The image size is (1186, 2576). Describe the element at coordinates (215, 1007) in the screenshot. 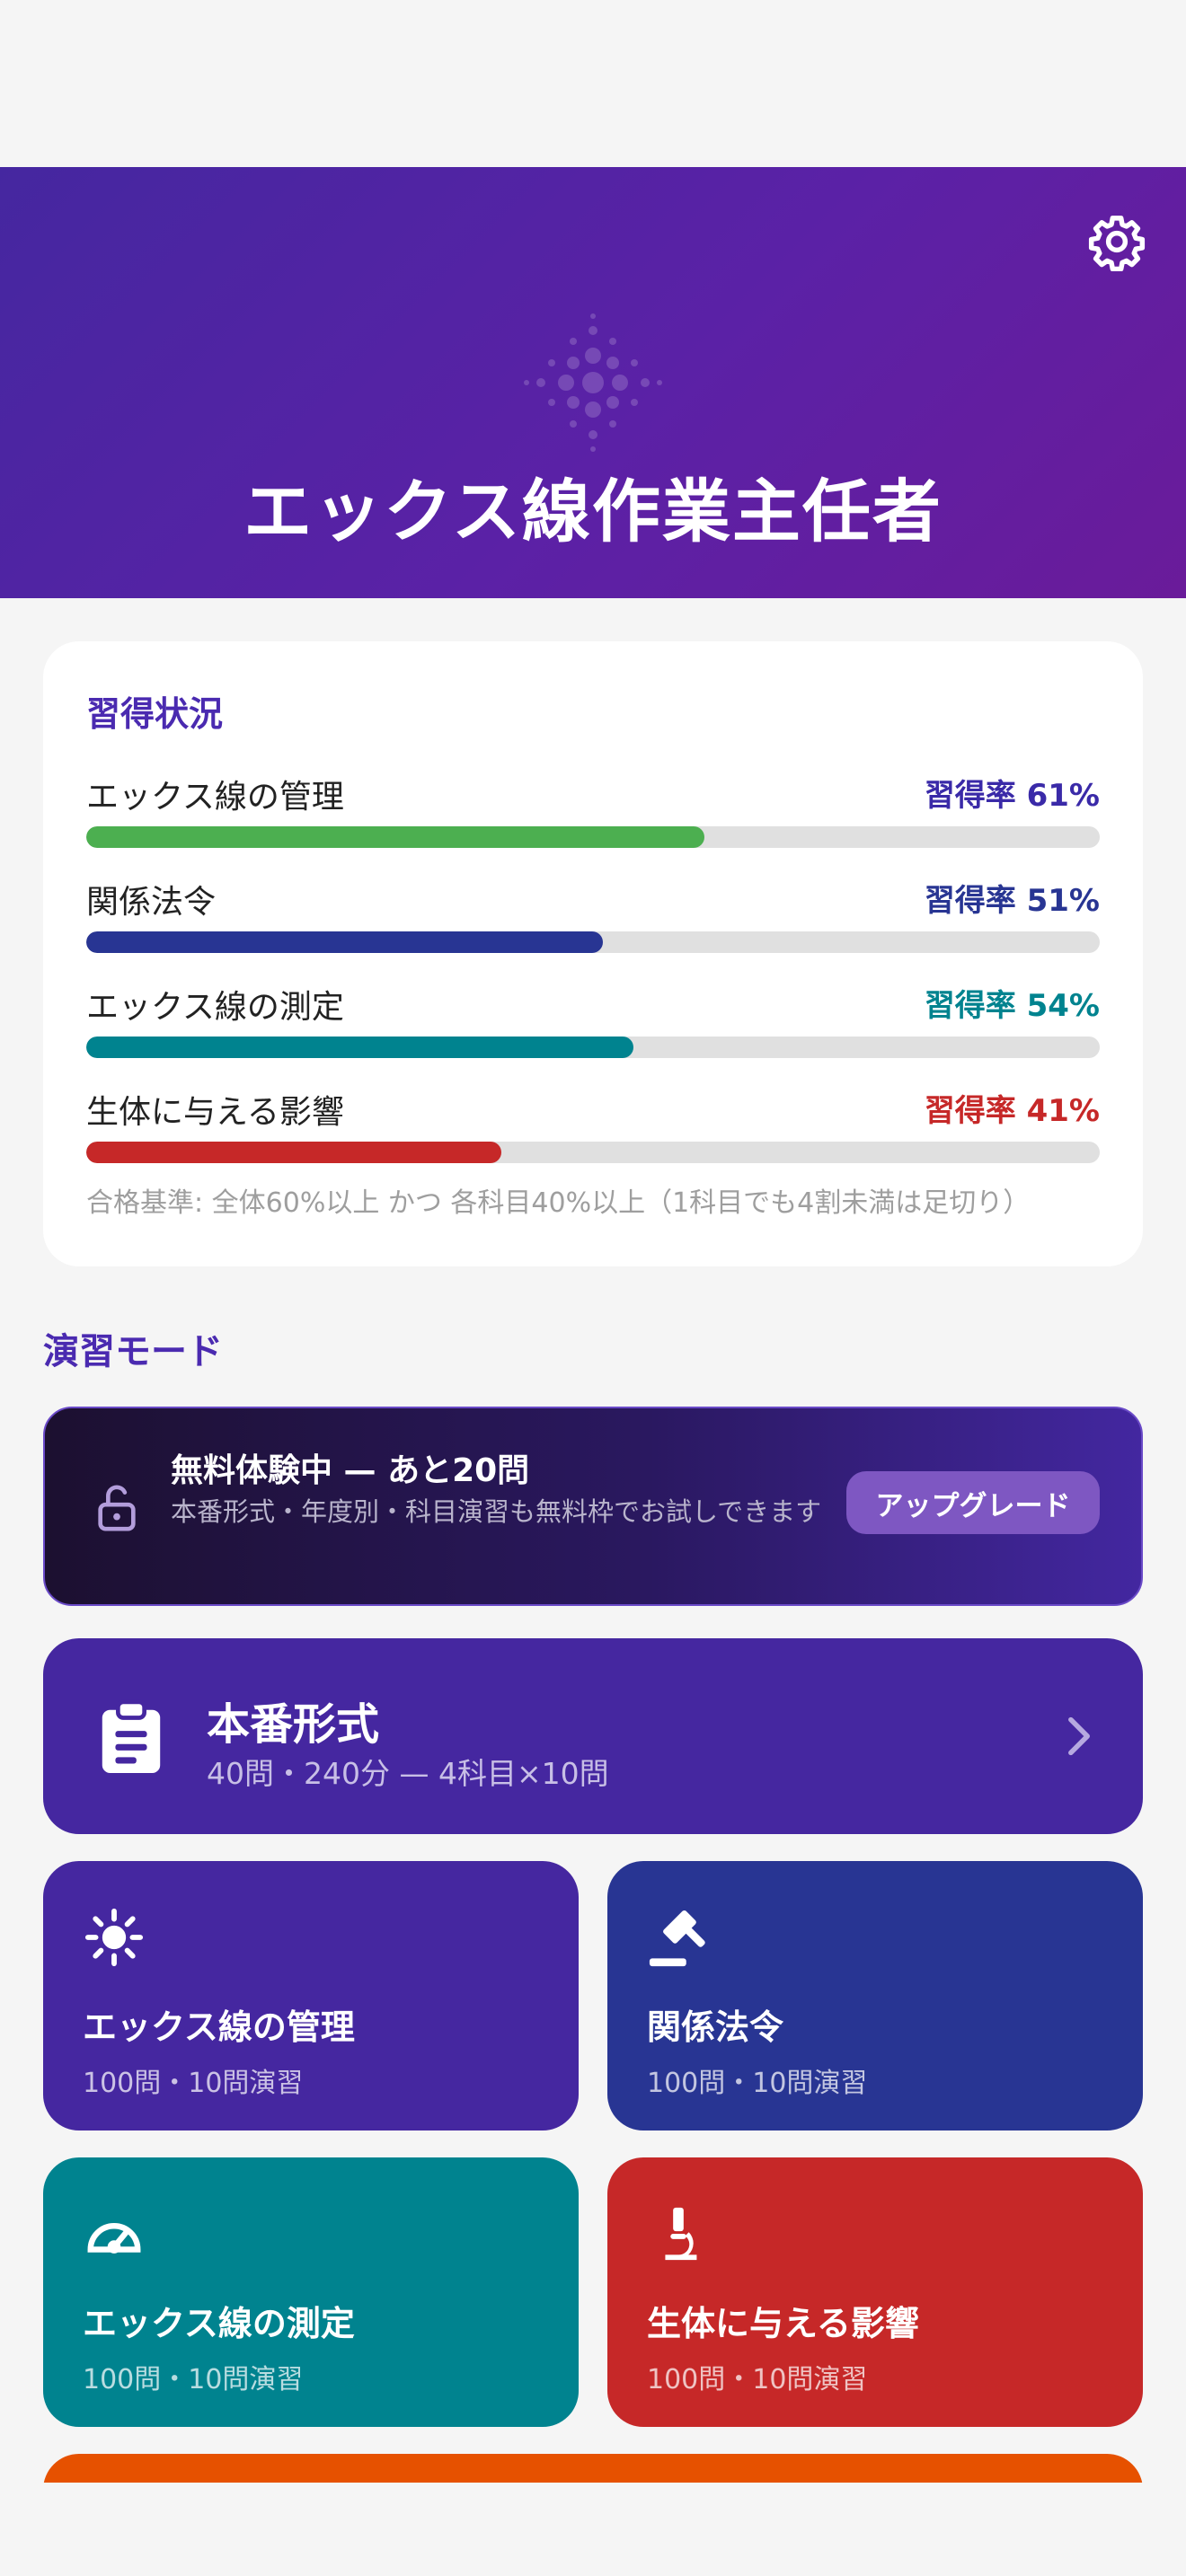

I see `progress-label: エックス線の測定` at that location.